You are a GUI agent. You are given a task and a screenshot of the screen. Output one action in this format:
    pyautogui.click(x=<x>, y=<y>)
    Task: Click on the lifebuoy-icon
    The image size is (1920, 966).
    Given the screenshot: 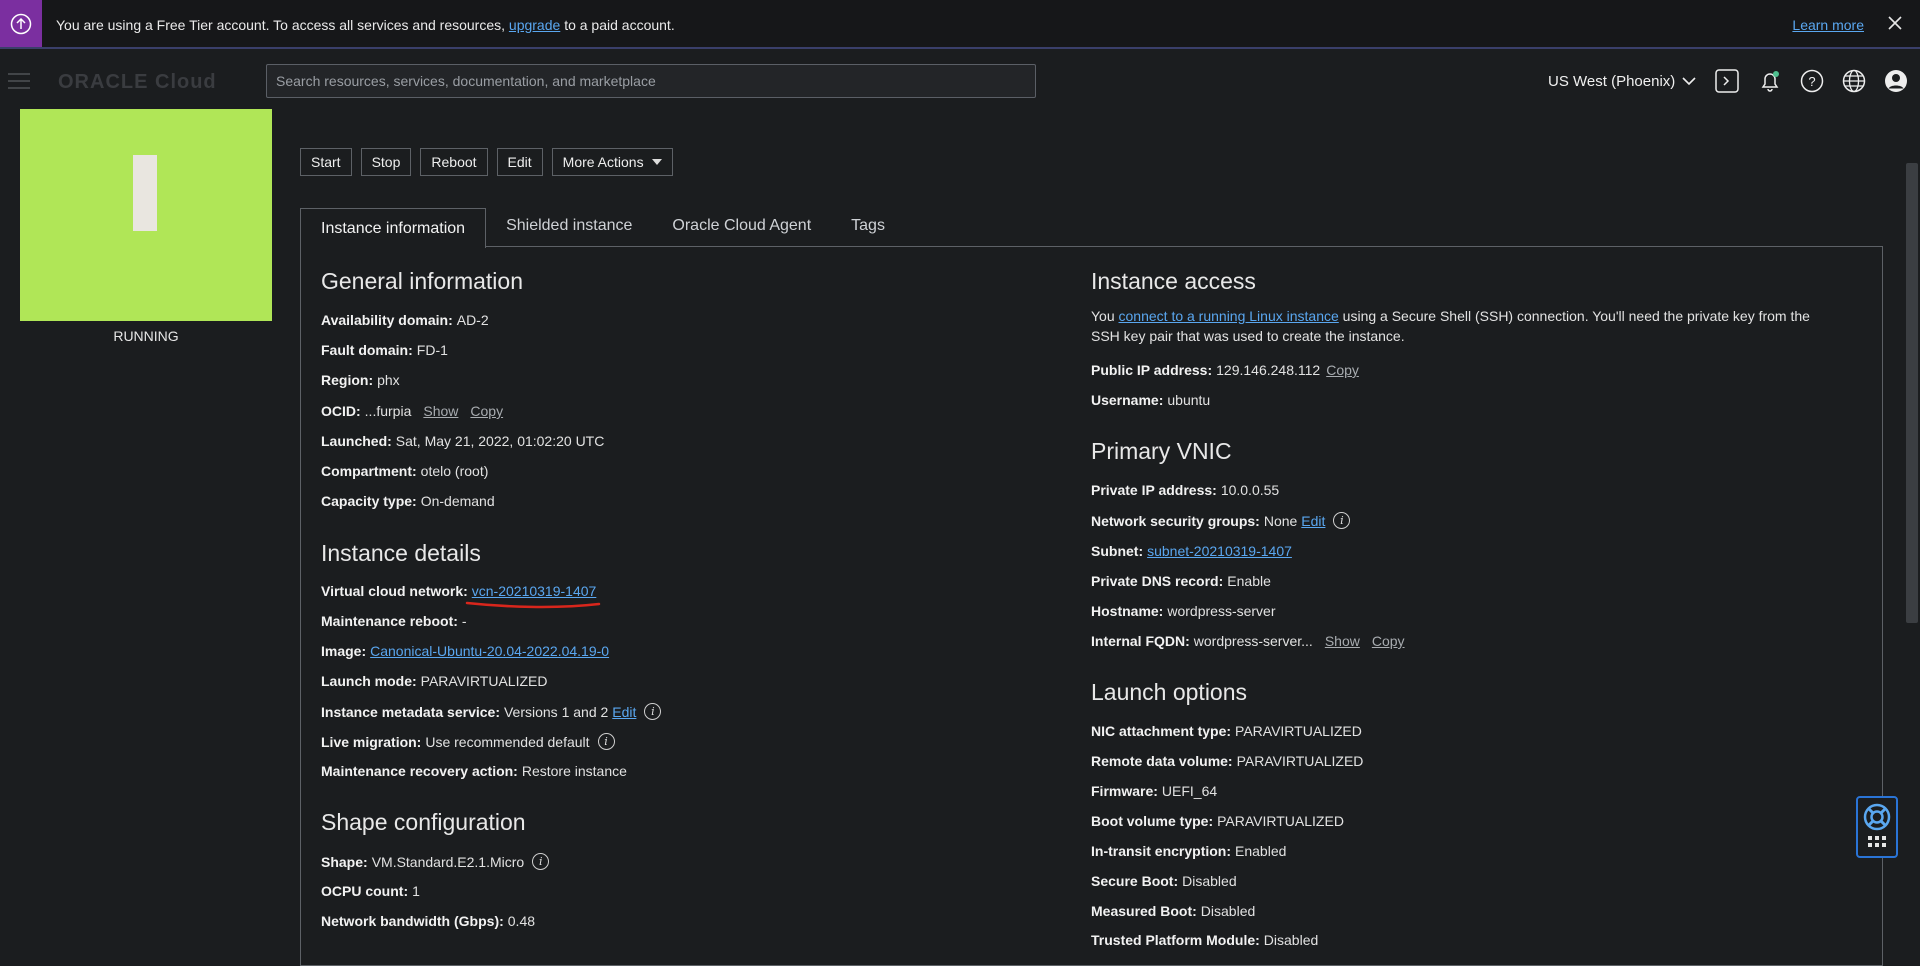 What is the action you would take?
    pyautogui.click(x=1877, y=825)
    